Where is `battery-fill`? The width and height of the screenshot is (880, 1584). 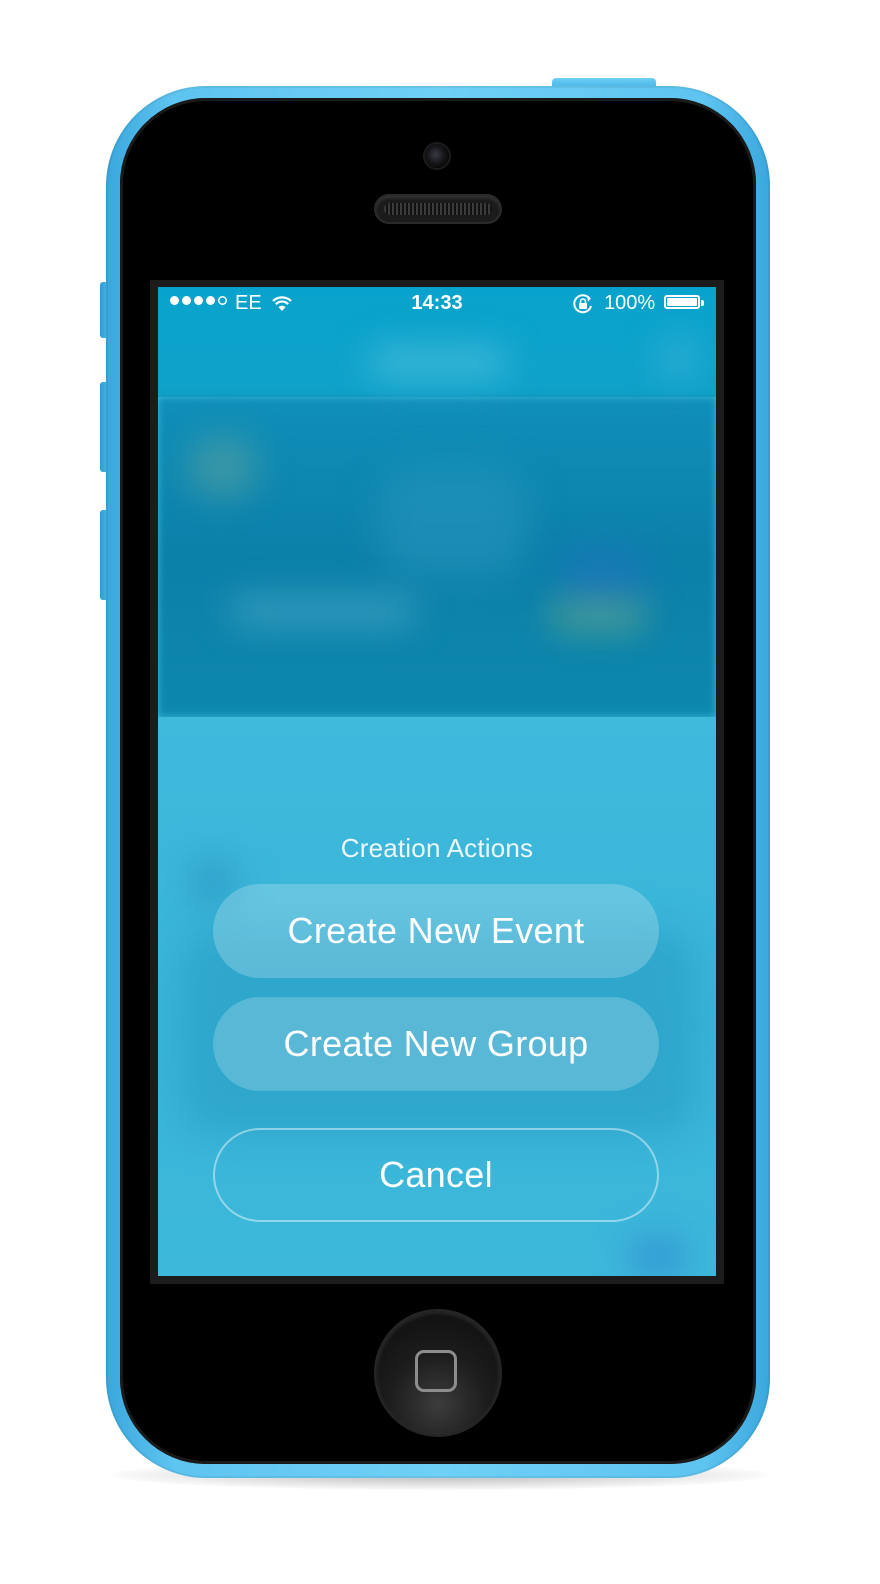 battery-fill is located at coordinates (682, 302).